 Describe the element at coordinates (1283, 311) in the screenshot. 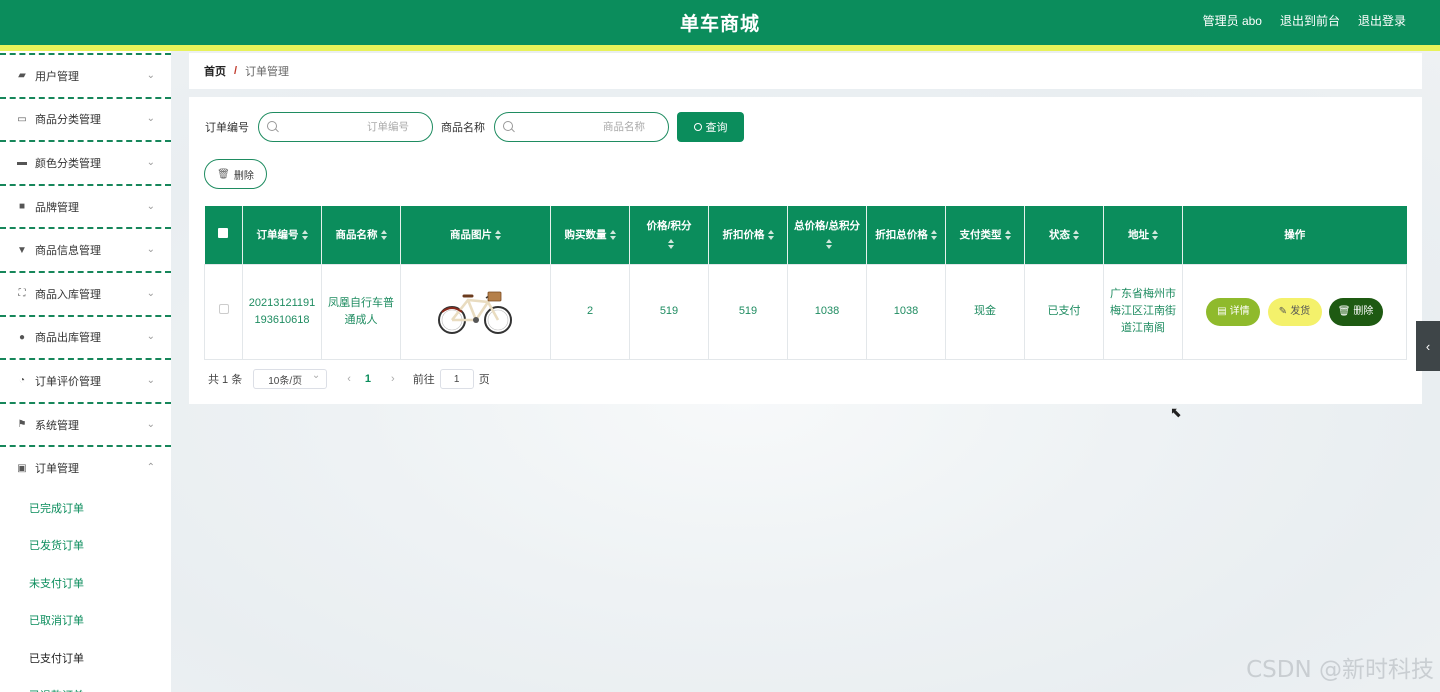

I see `edit-icon: ✎` at that location.